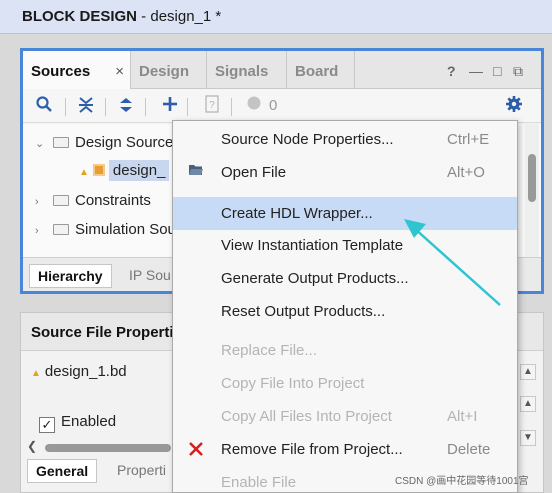 The width and height of the screenshot is (552, 493). I want to click on window-title: BLOCK DESIGN - design_1 *, so click(121, 16).